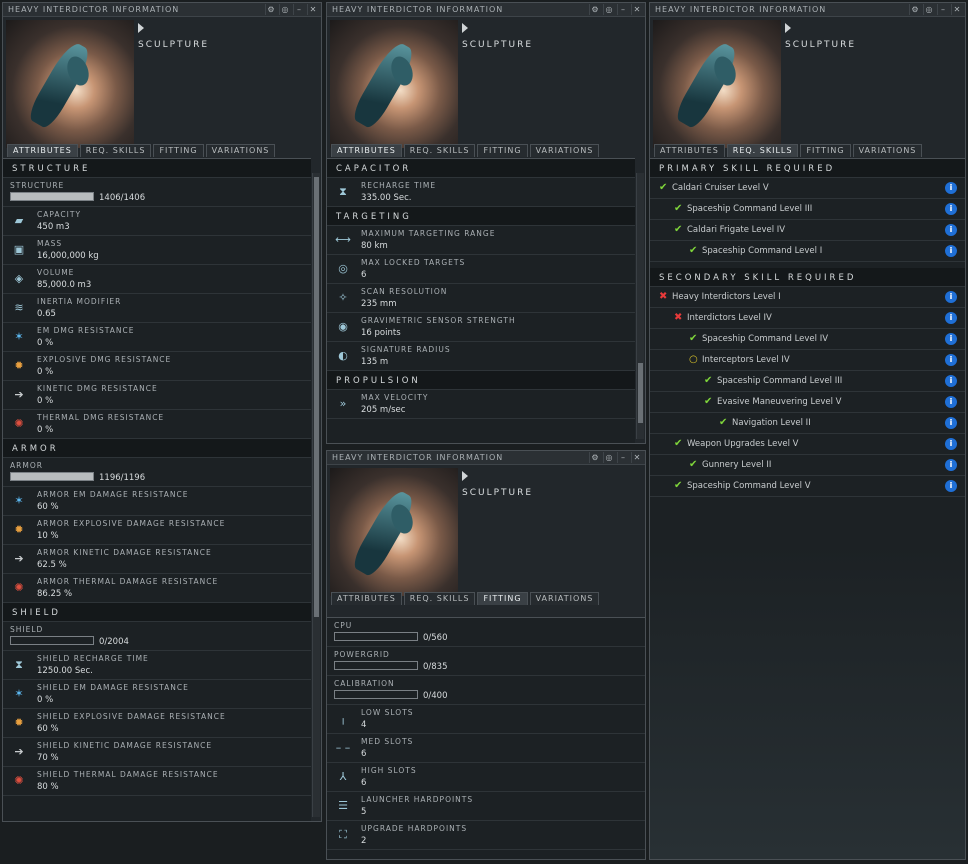 This screenshot has height=864, width=968. What do you see at coordinates (404, 291) in the screenshot?
I see `attribute-label: SCAN RESOLUTION` at bounding box center [404, 291].